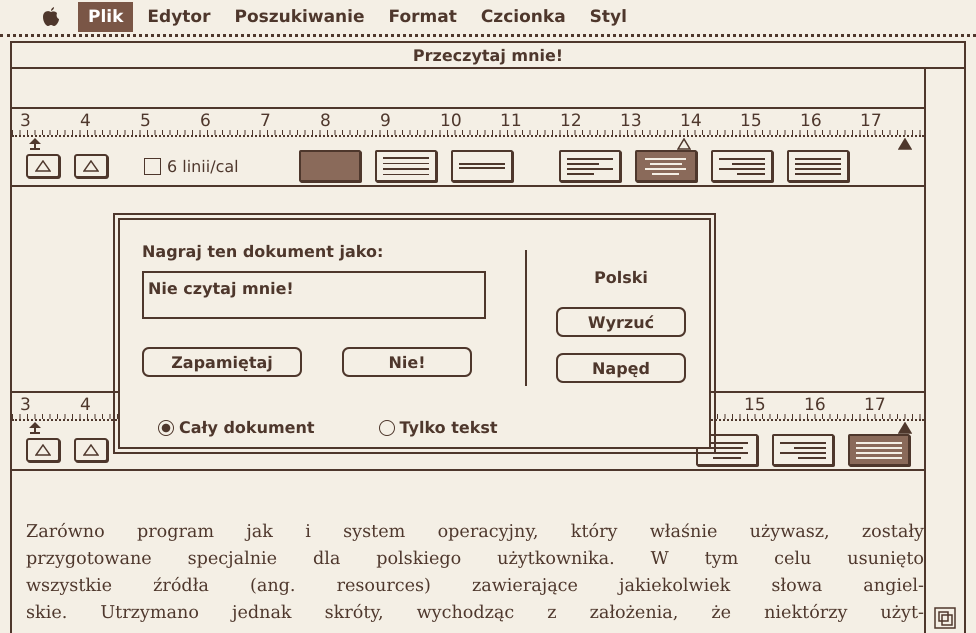 This screenshot has width=976, height=633. Describe the element at coordinates (451, 121) in the screenshot. I see `ruler-number: 10` at that location.